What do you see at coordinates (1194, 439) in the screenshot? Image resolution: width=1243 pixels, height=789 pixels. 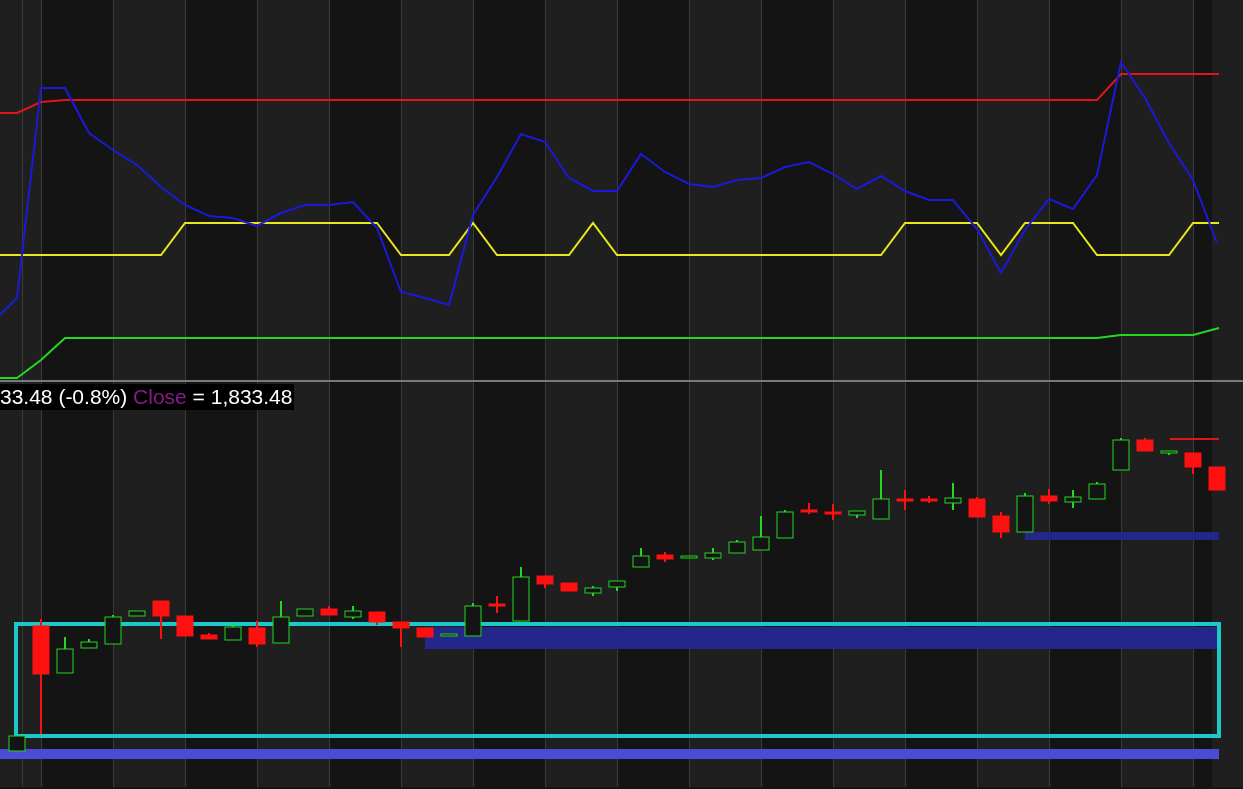 I see `level-line` at bounding box center [1194, 439].